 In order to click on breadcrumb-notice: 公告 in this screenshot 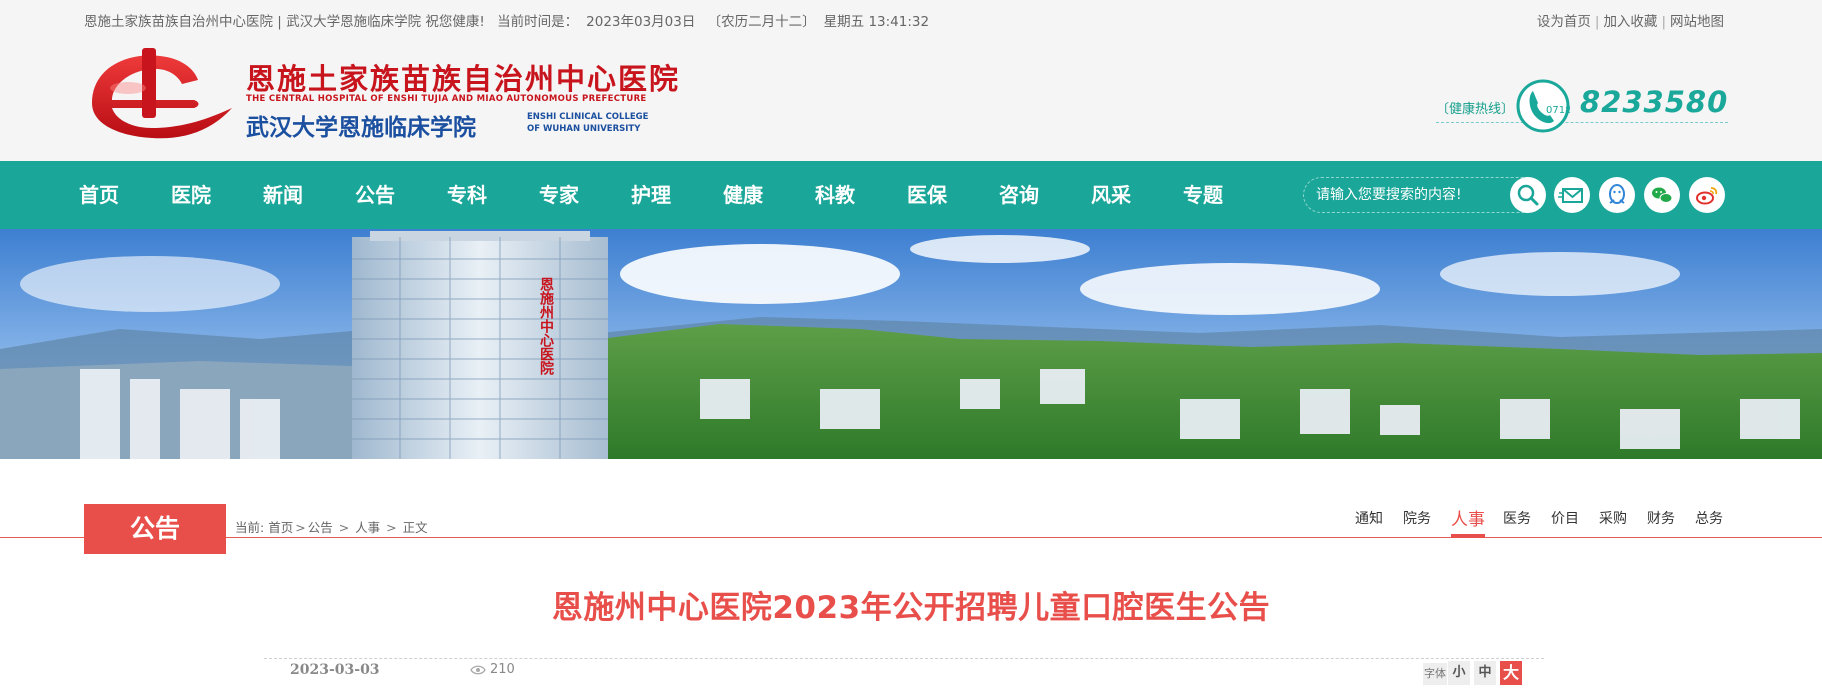, I will do `click(320, 527)`.